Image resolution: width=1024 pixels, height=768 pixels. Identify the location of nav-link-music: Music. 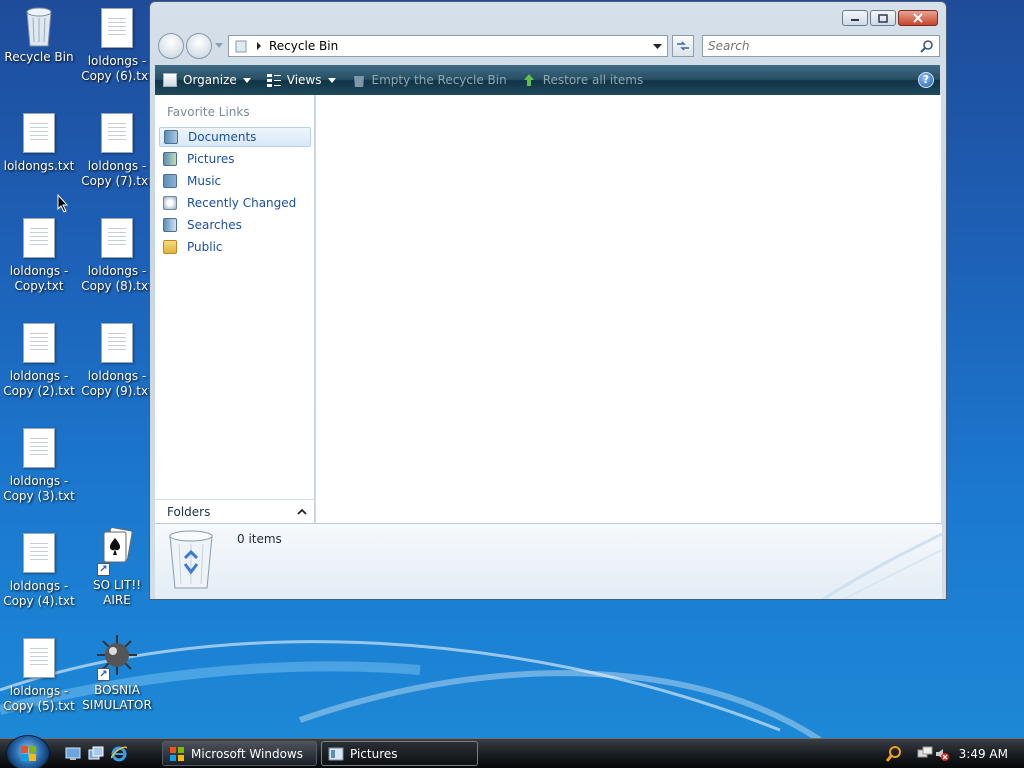
(235, 181).